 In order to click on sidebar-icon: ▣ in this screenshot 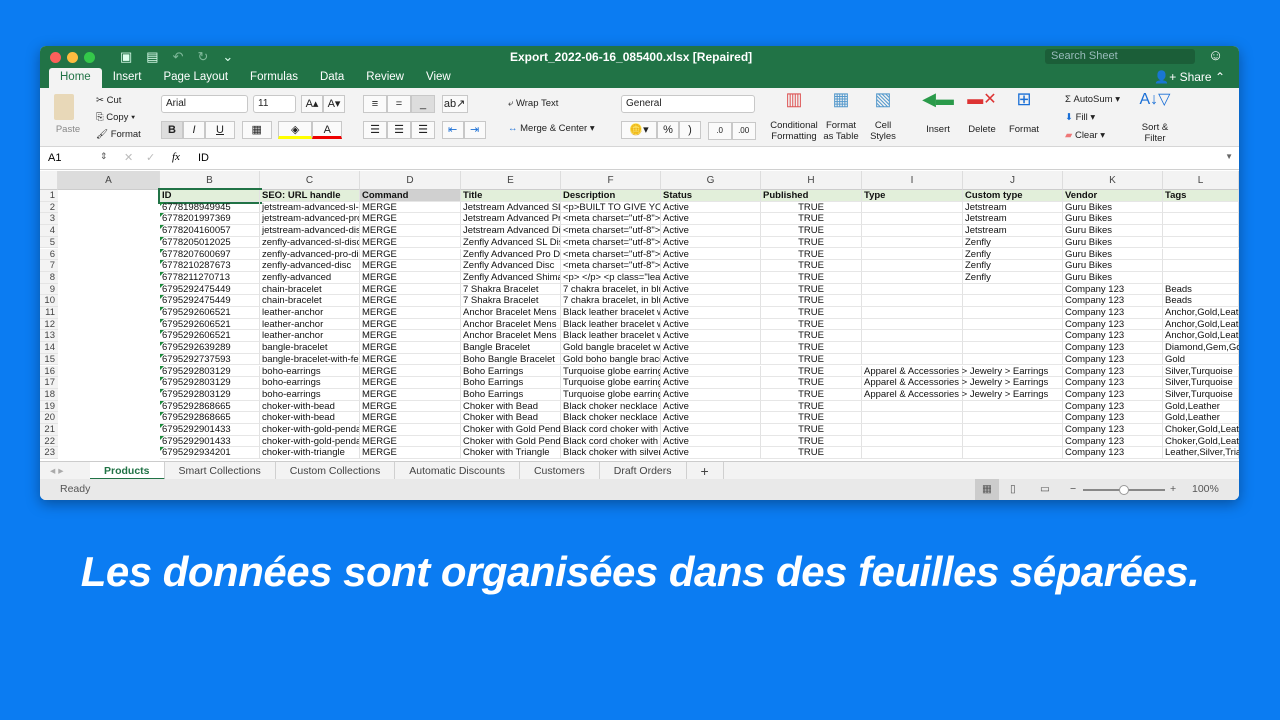, I will do `click(126, 57)`.